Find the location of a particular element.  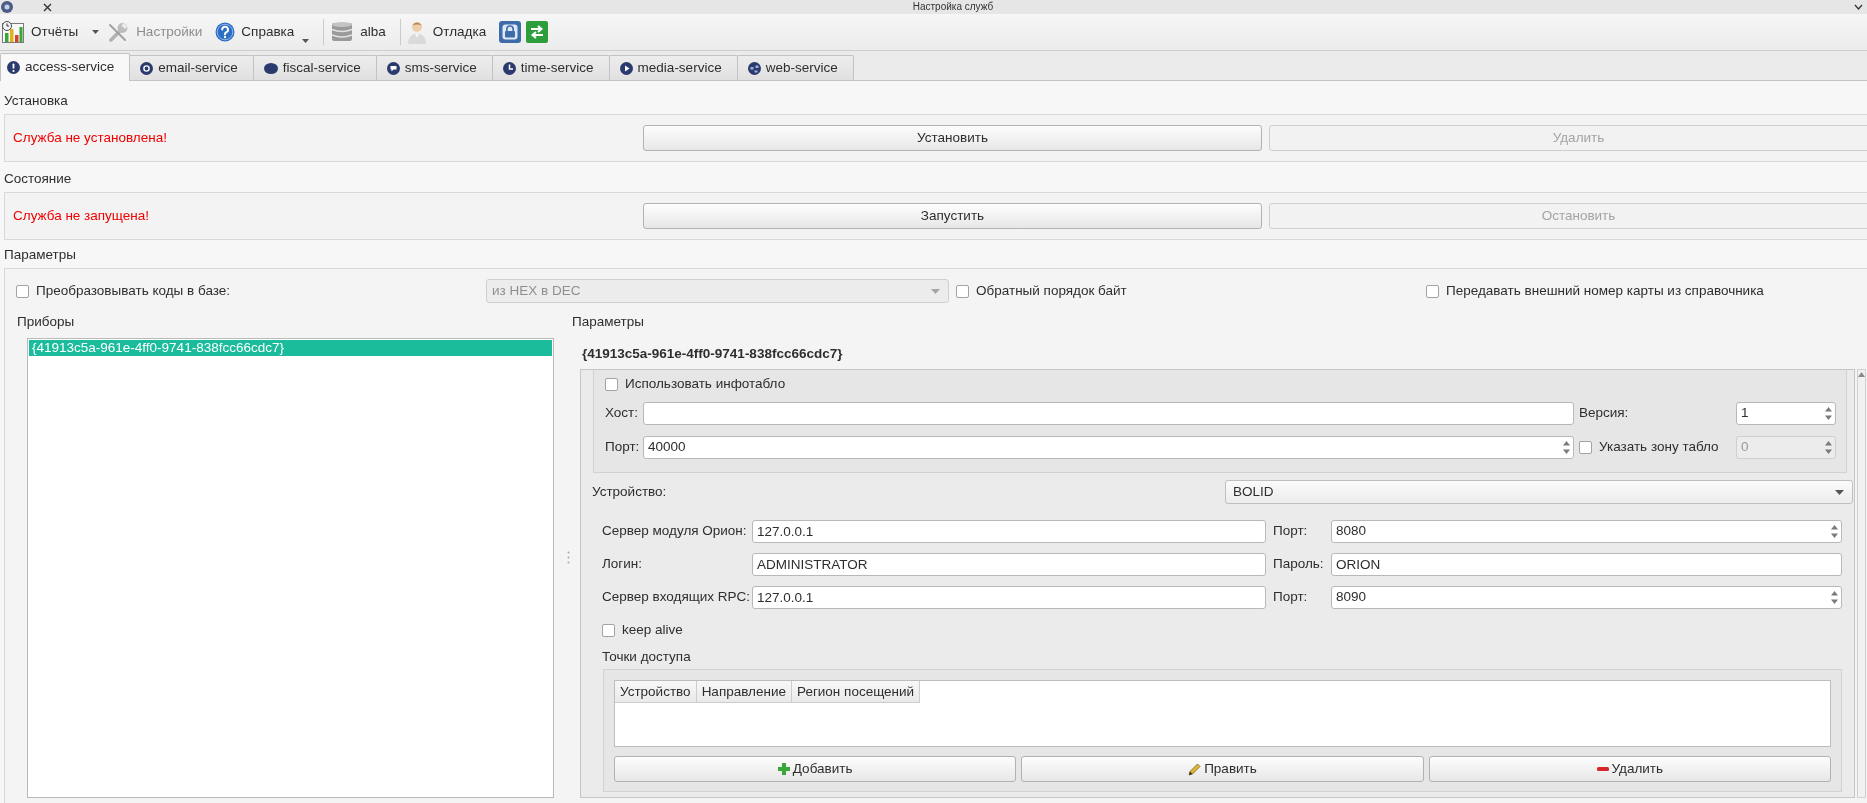

database-button: alba is located at coordinates (359, 32).